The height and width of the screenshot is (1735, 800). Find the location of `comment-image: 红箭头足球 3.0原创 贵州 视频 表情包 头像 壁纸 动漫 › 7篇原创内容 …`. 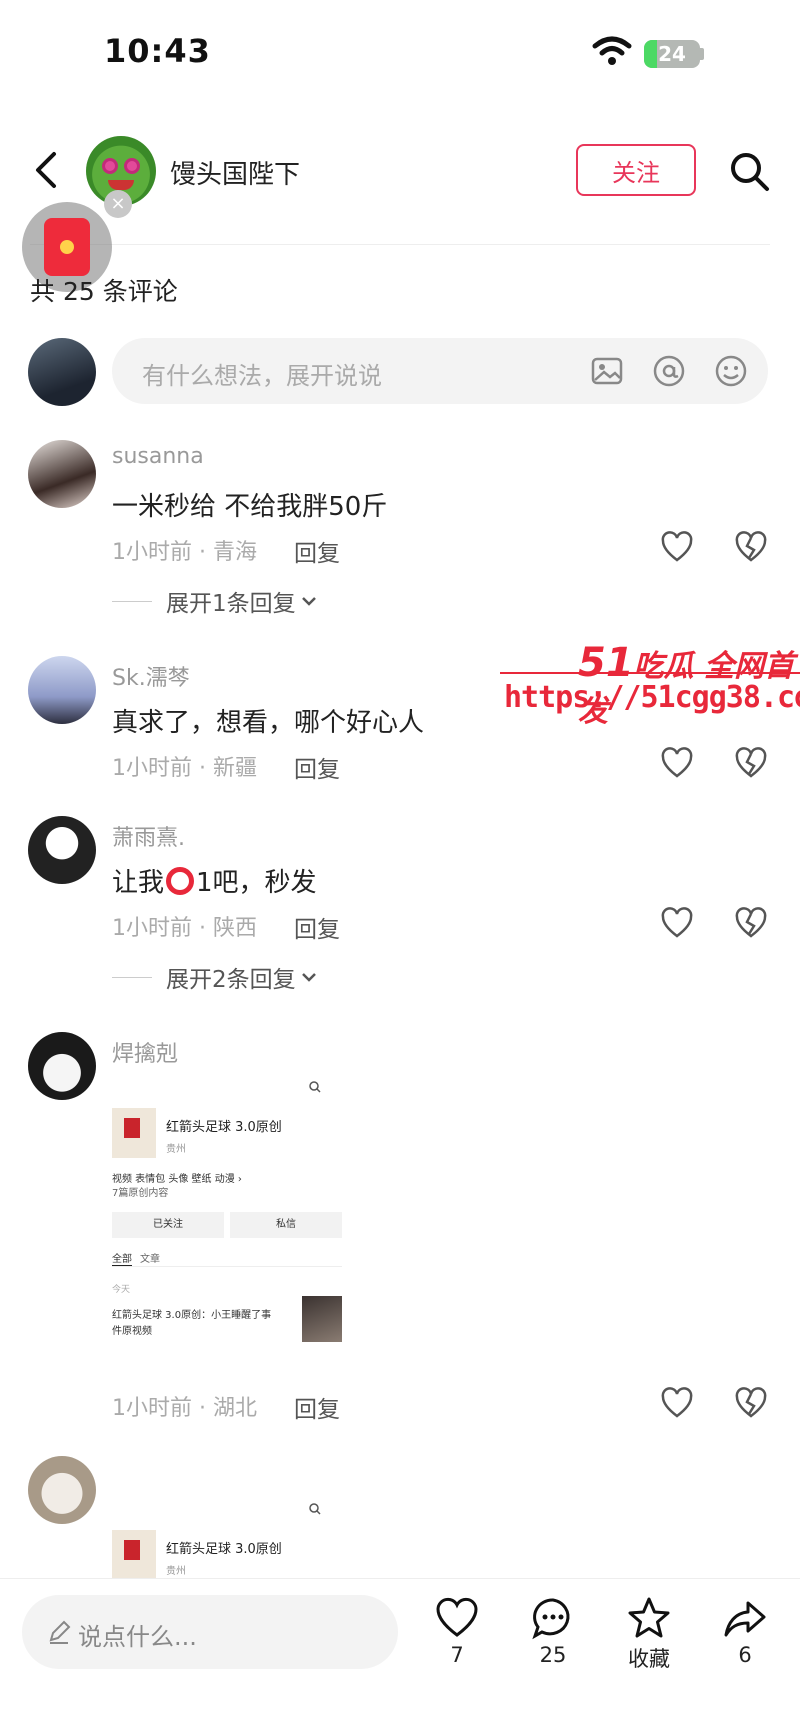

comment-image: 红箭头足球 3.0原创 贵州 视频 表情包 头像 壁纸 动漫 › 7篇原创内容 … is located at coordinates (227, 1223).